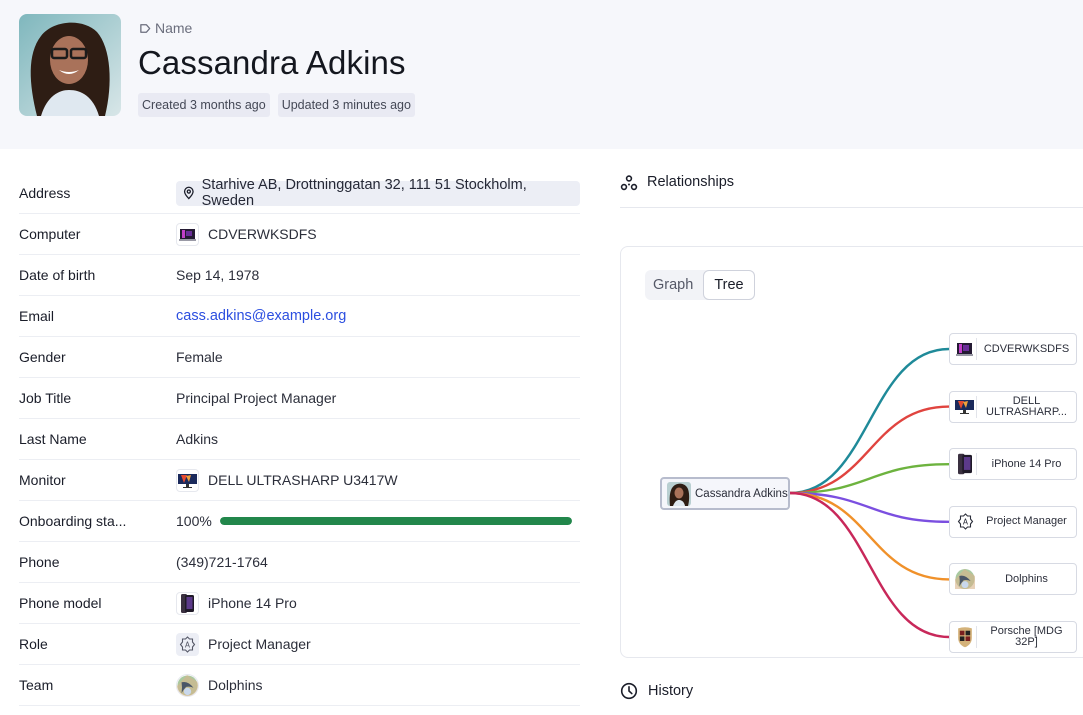 The image size is (1083, 715). I want to click on tree-node: iPhone 14 Pro, so click(1013, 464).